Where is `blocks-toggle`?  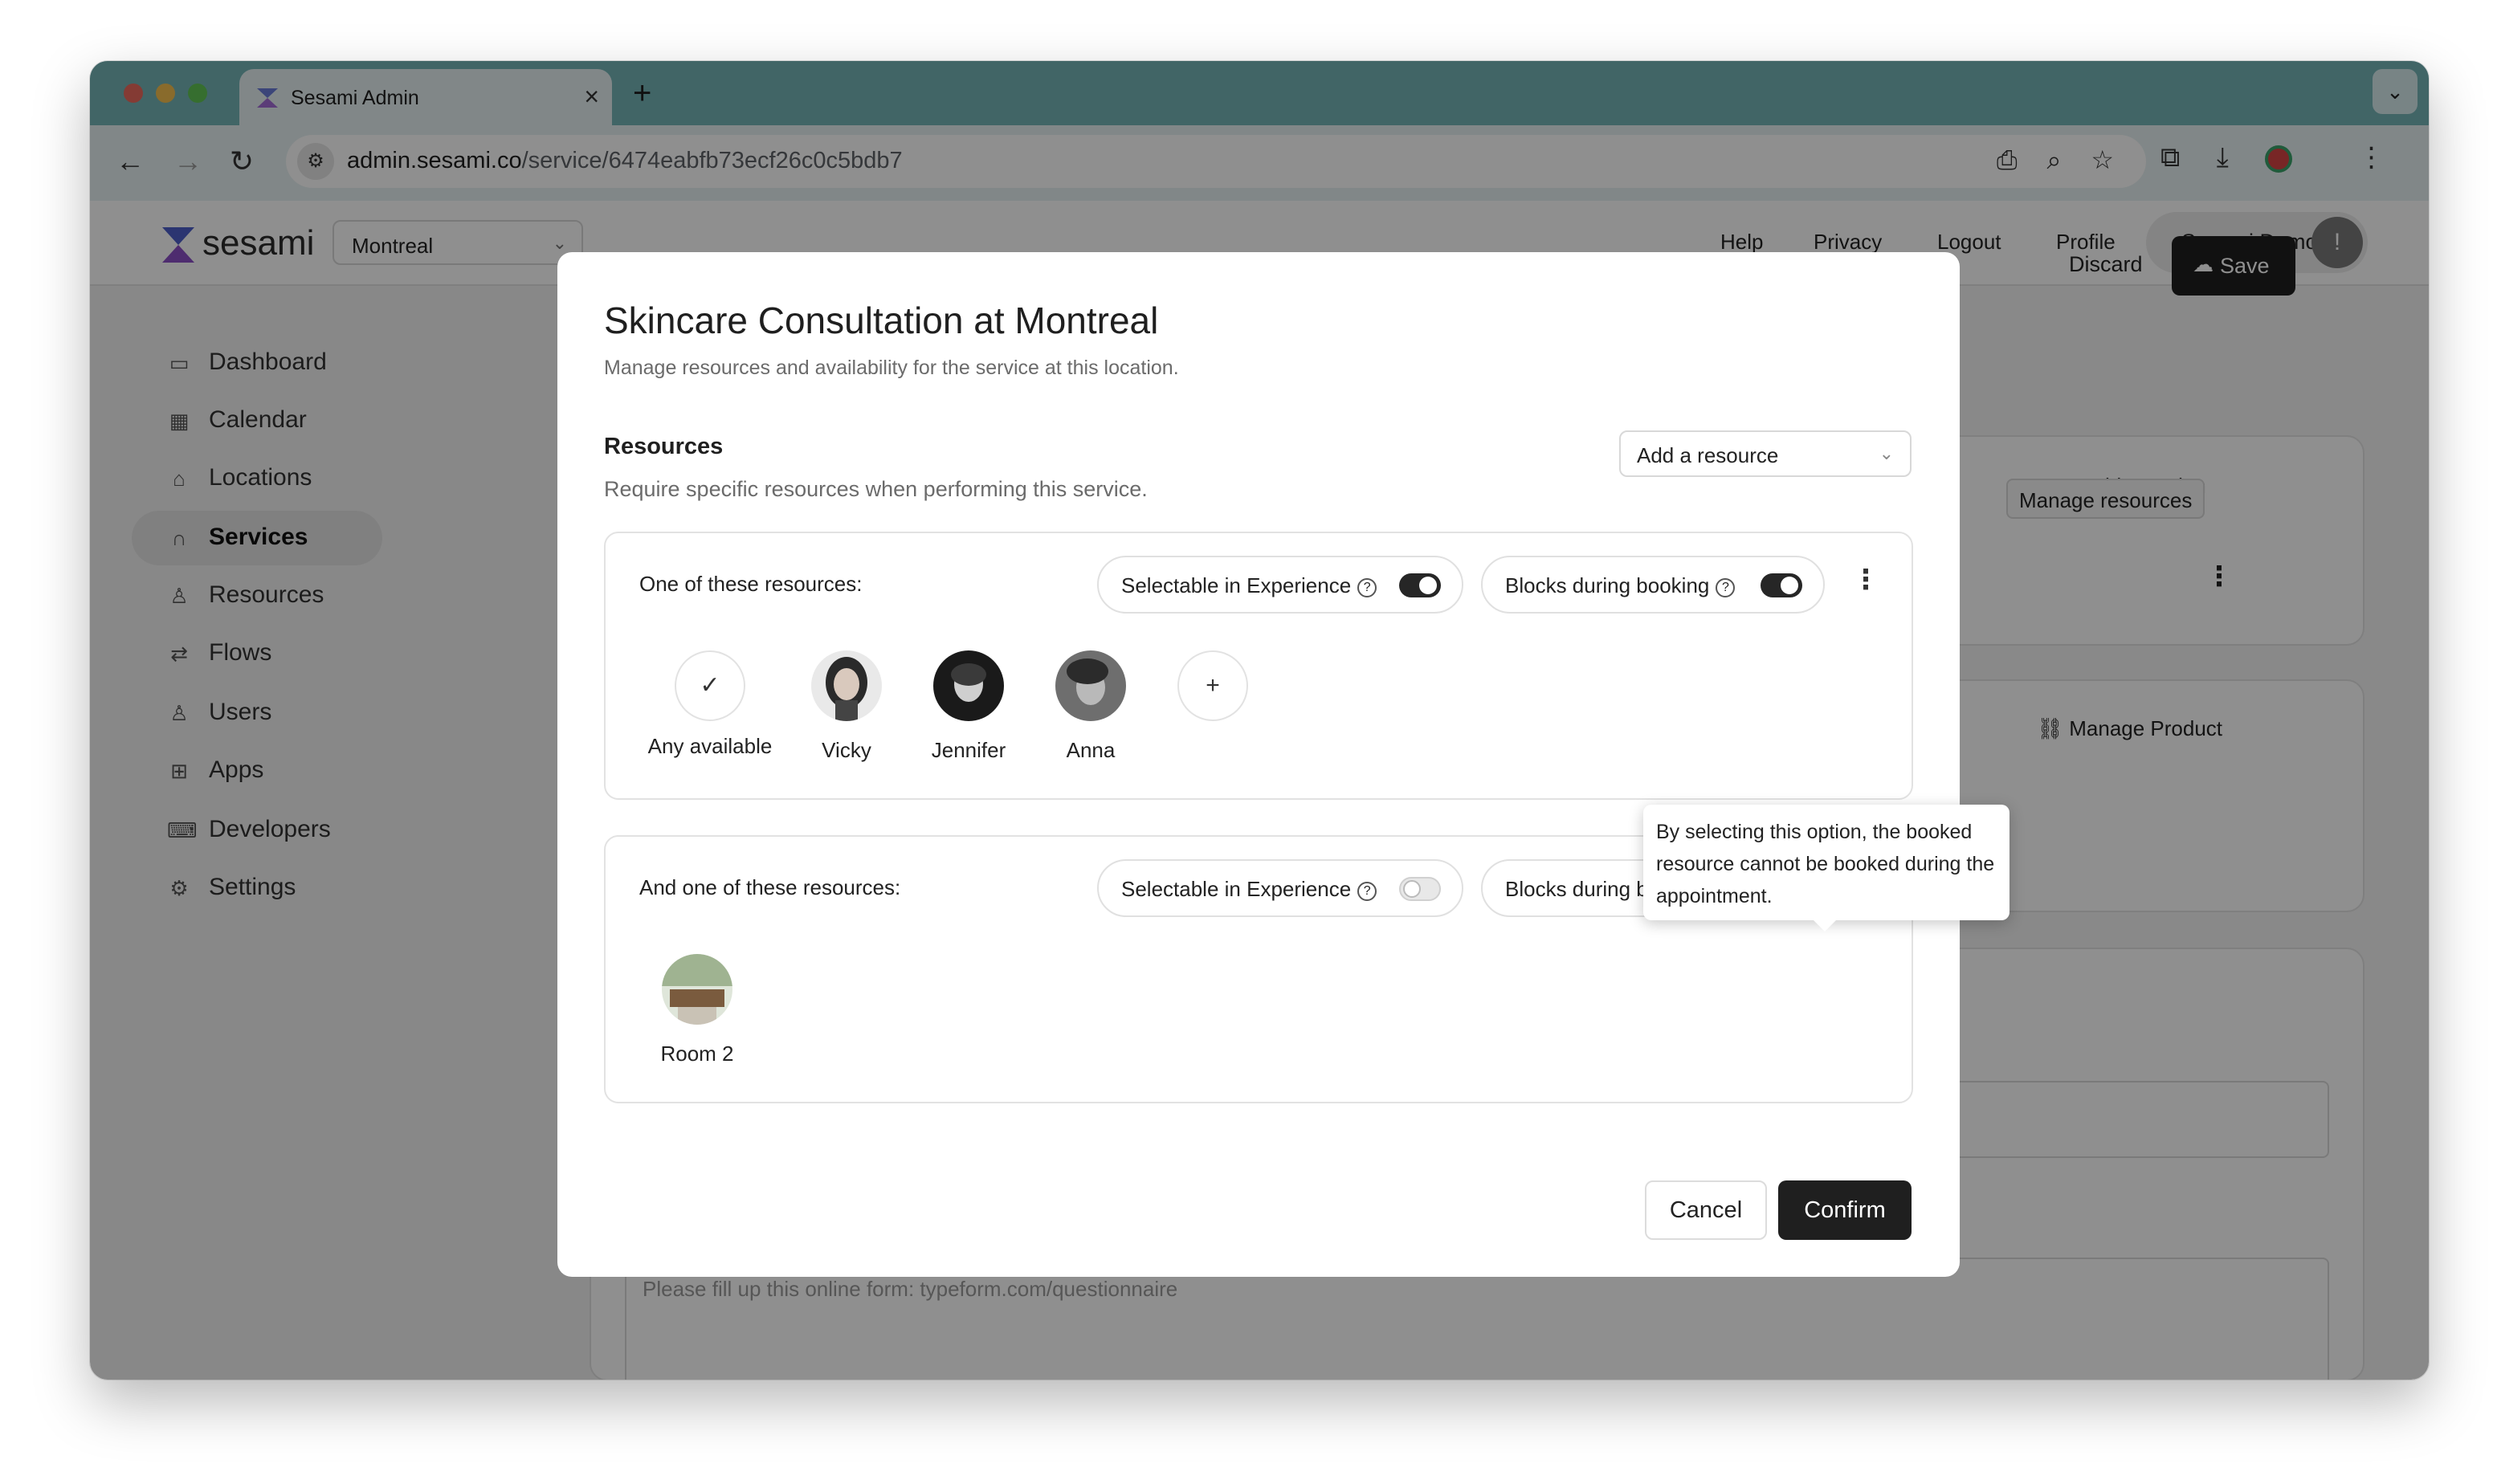 blocks-toggle is located at coordinates (1782, 585).